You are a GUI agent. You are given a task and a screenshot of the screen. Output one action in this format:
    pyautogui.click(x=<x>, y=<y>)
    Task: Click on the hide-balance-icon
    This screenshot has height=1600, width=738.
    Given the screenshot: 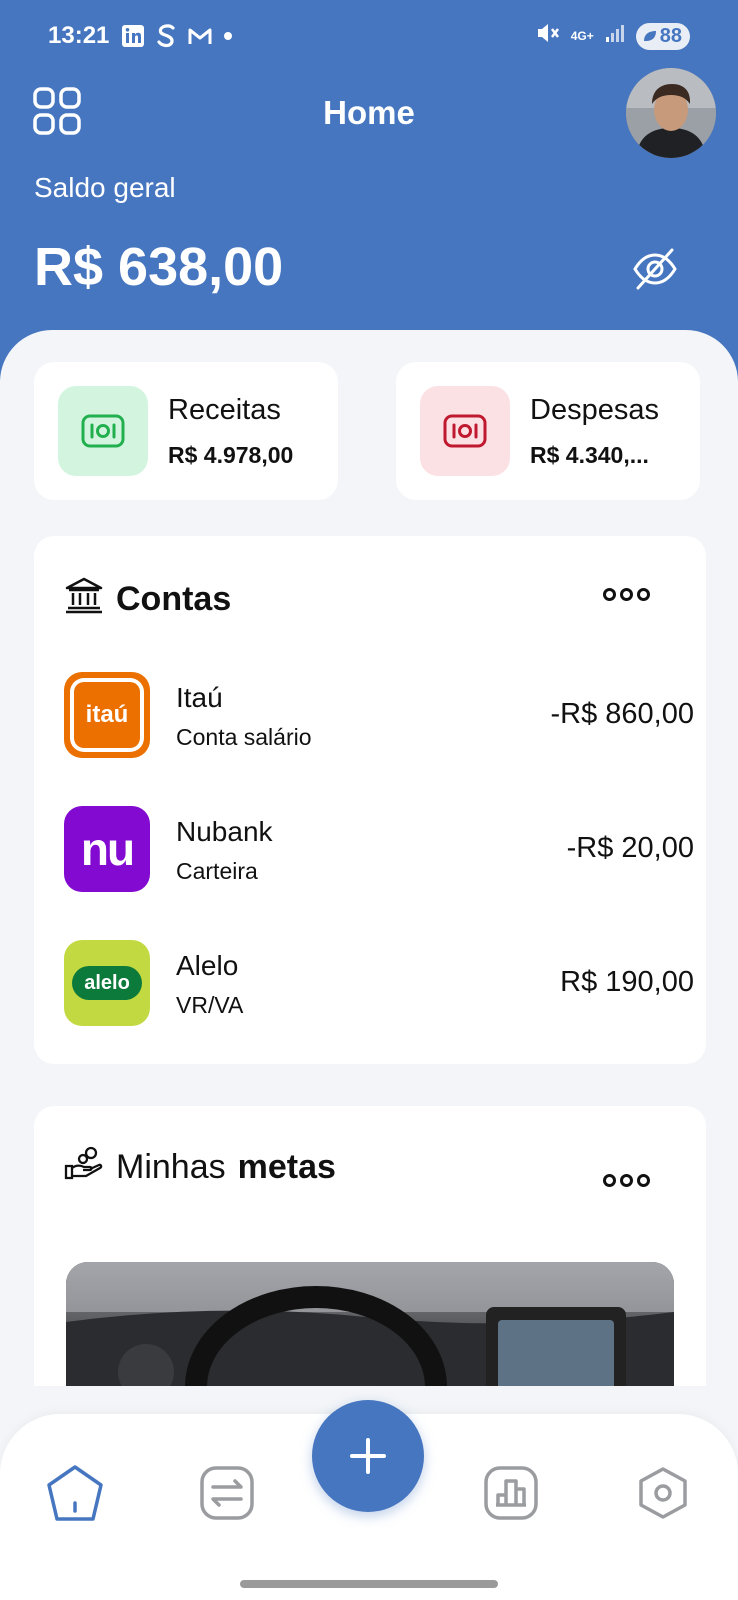 What is the action you would take?
    pyautogui.click(x=655, y=269)
    